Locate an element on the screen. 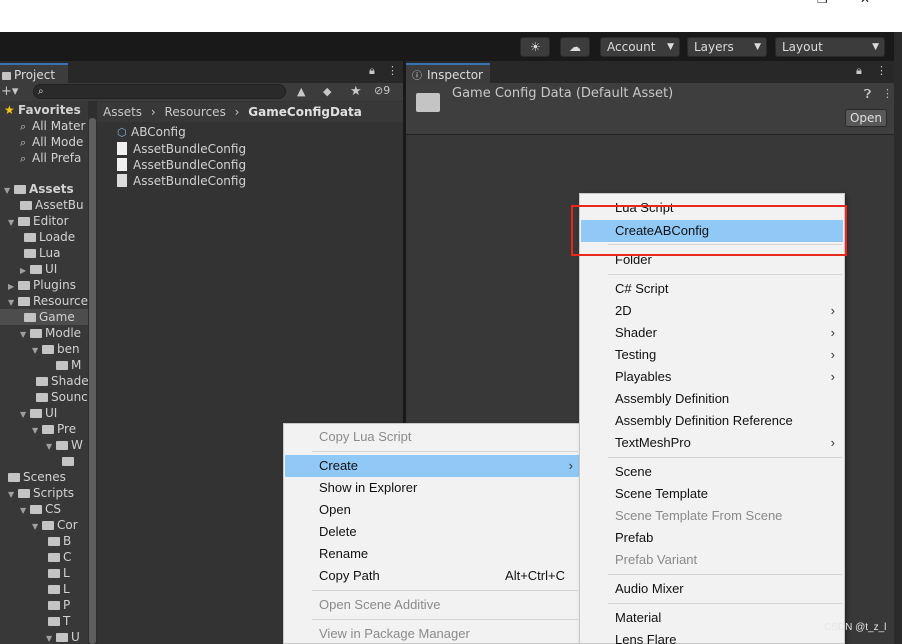 The width and height of the screenshot is (902, 644). tree-item: ▼ U is located at coordinates (44, 636).